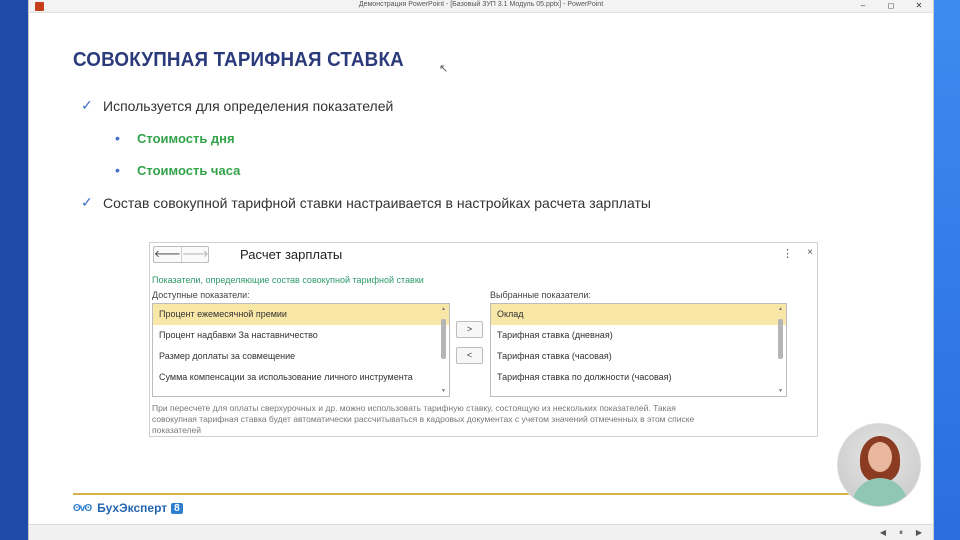 The image size is (960, 540). What do you see at coordinates (919, 6) in the screenshot?
I see `close-button: ✕` at bounding box center [919, 6].